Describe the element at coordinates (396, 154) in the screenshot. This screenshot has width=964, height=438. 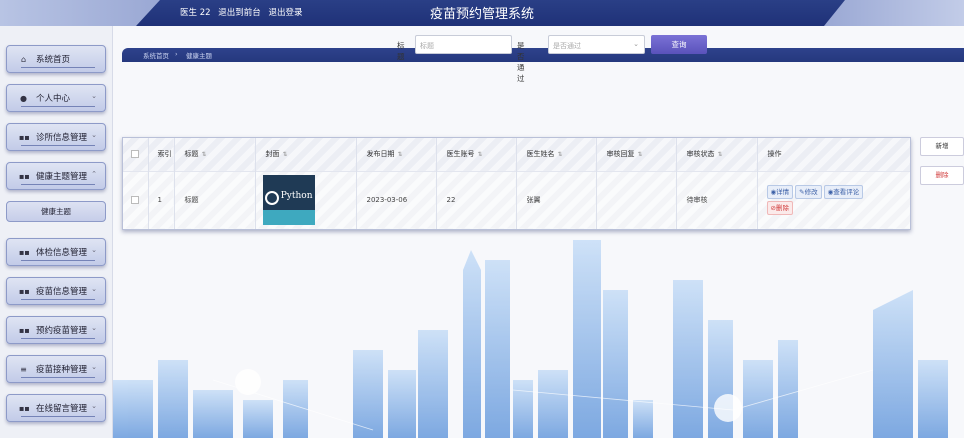
I see `col-date: 发布日期 ⇅` at that location.